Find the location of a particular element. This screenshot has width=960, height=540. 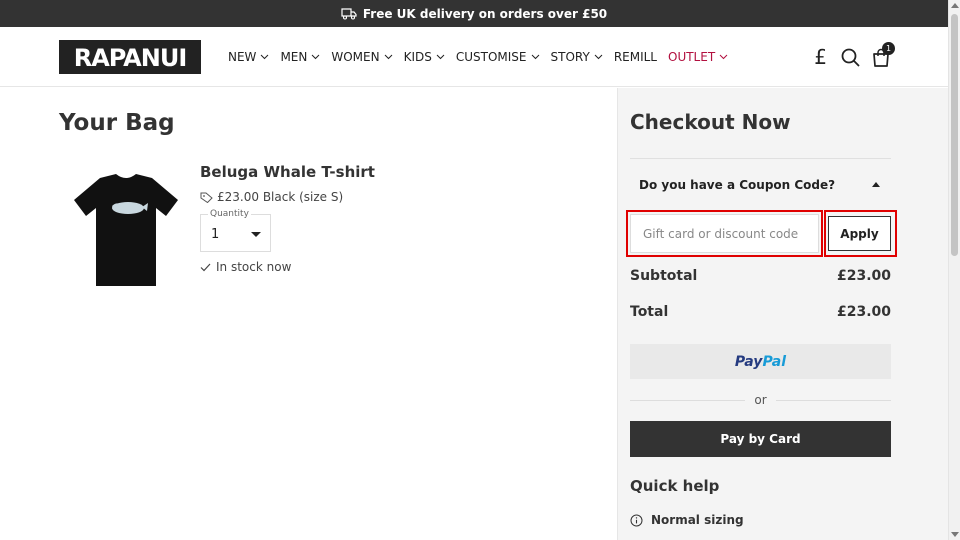

quantity-value: 1 is located at coordinates (215, 234).